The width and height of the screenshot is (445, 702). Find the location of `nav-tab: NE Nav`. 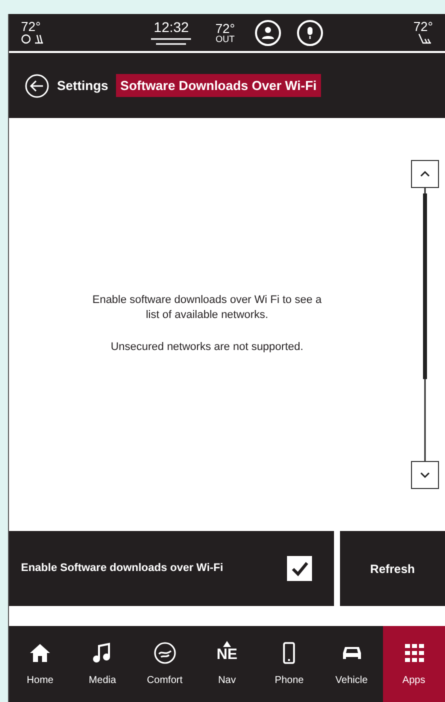

nav-tab: NE Nav is located at coordinates (227, 664).